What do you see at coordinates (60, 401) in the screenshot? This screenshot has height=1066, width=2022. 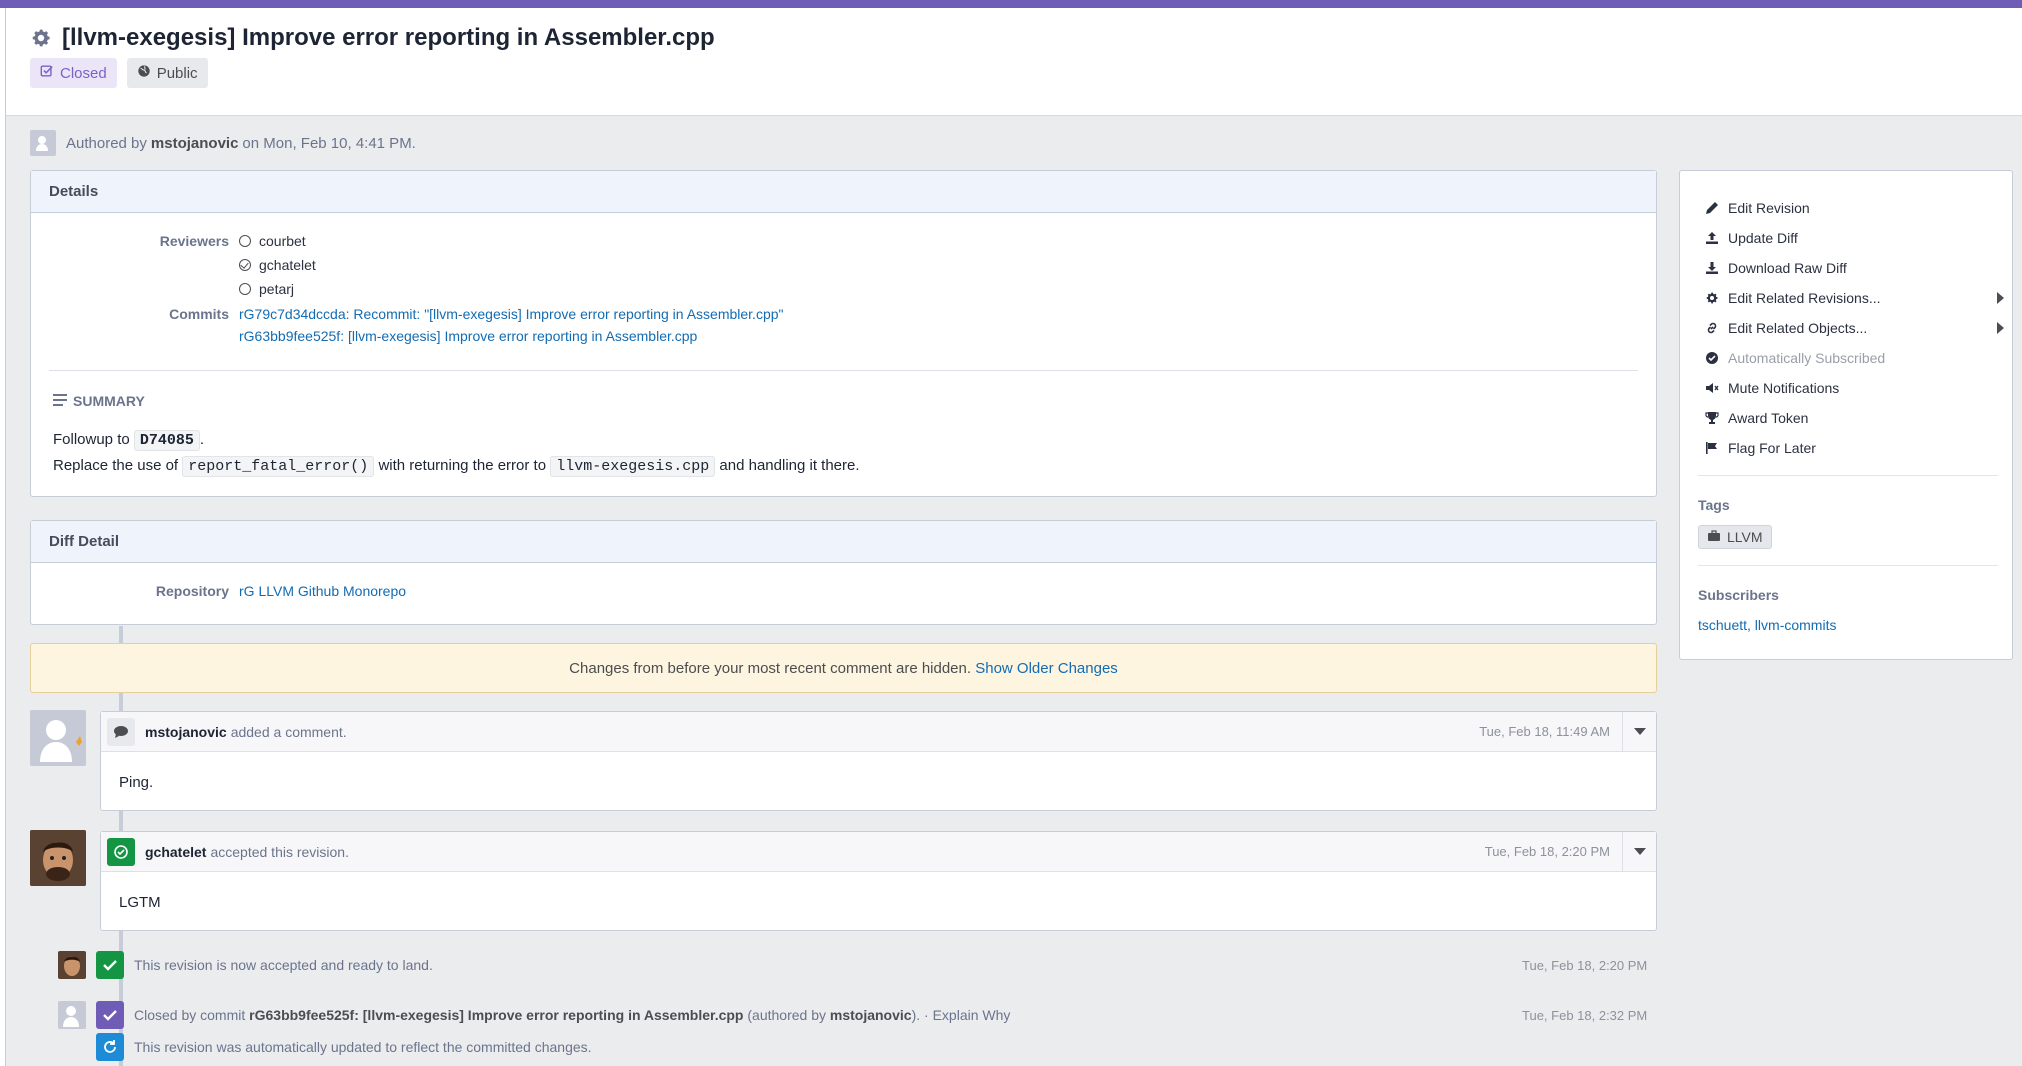 I see `lines-icon` at bounding box center [60, 401].